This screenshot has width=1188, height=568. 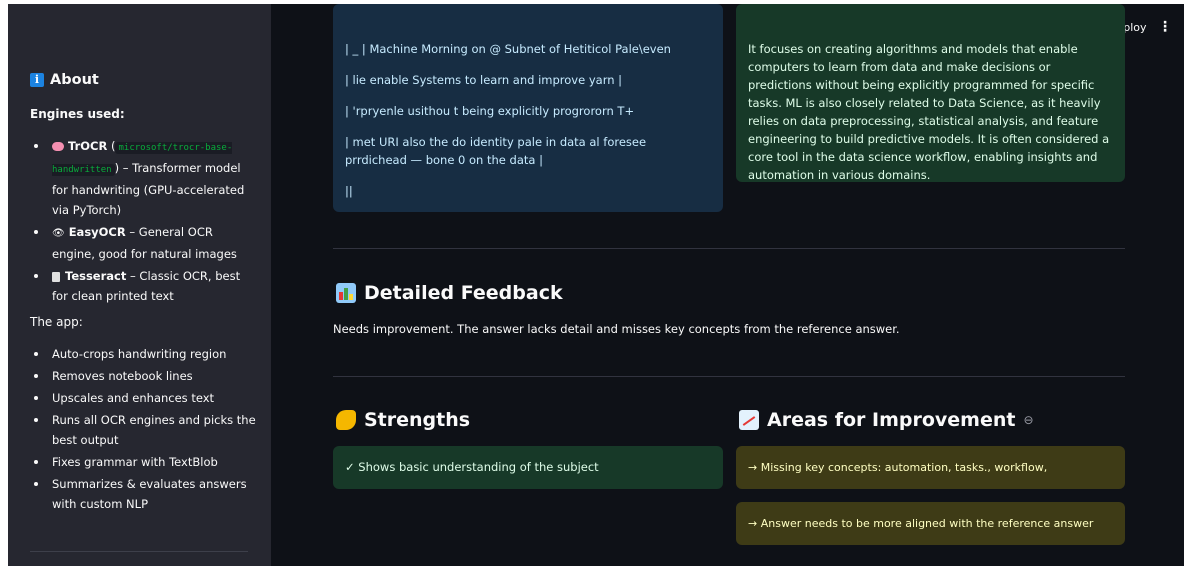 What do you see at coordinates (97, 232) in the screenshot?
I see `engine-name: EasyOCR` at bounding box center [97, 232].